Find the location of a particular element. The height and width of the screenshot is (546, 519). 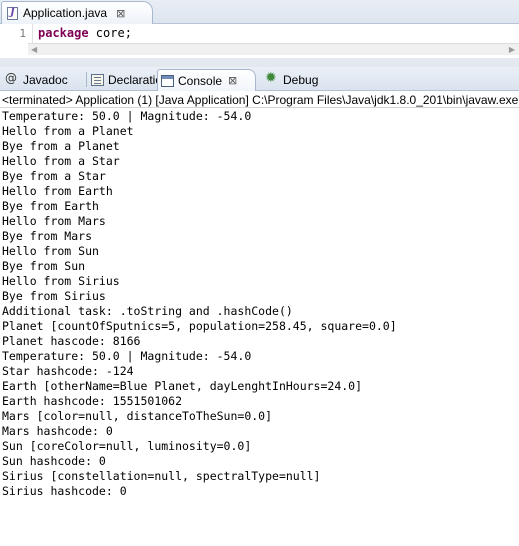

console-line: Mars [color=null, distanceToTheSun=0.0] is located at coordinates (137, 416).